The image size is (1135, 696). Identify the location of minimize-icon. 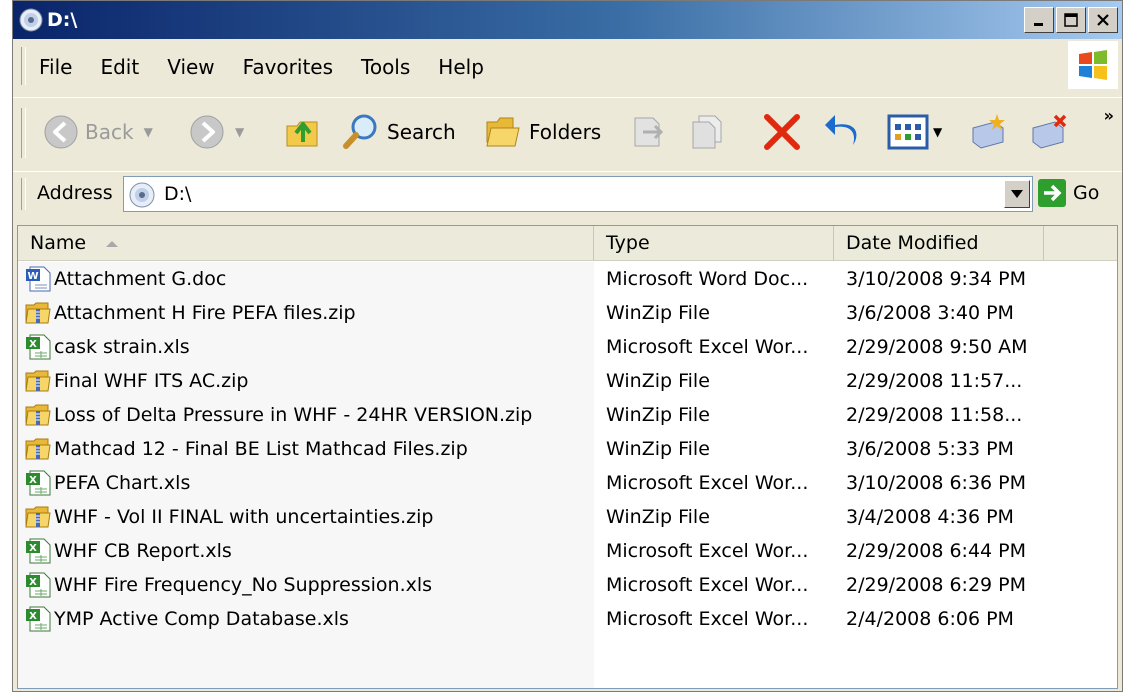
(1038, 24).